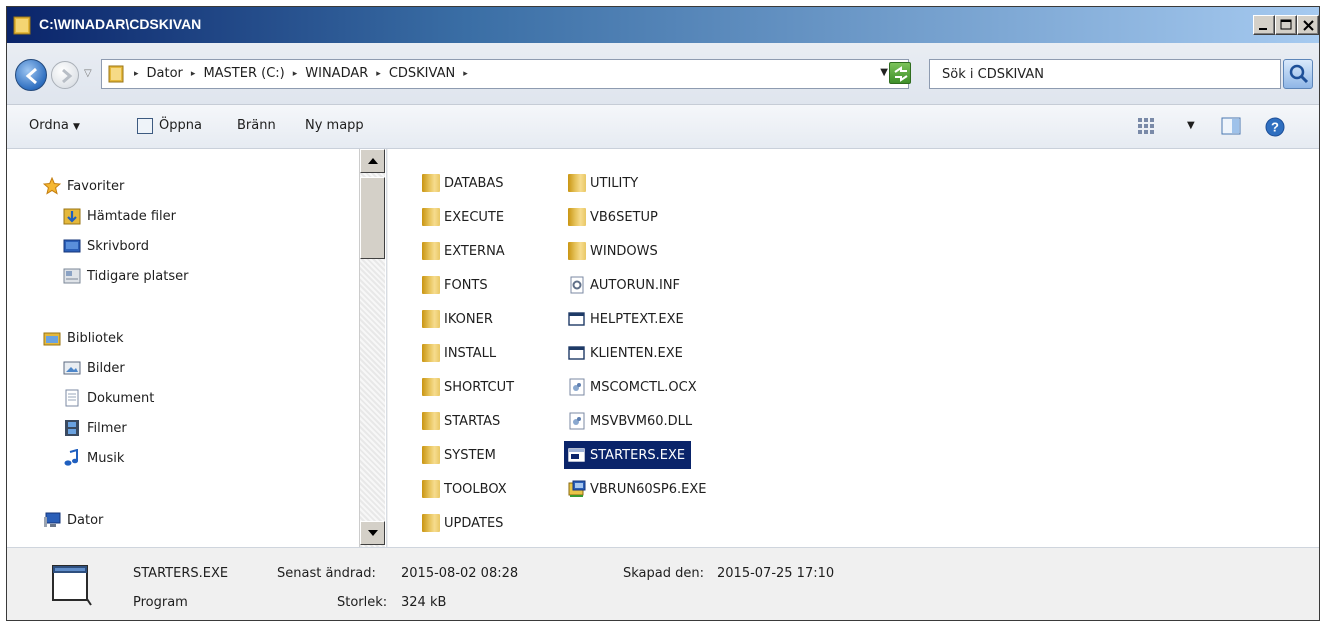 The image size is (1327, 627). Describe the element at coordinates (472, 421) in the screenshot. I see `file-name: STARTAS` at that location.